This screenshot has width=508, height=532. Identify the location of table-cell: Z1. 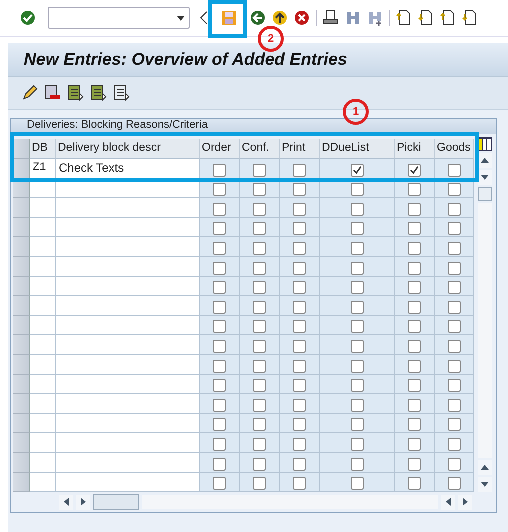
(43, 169).